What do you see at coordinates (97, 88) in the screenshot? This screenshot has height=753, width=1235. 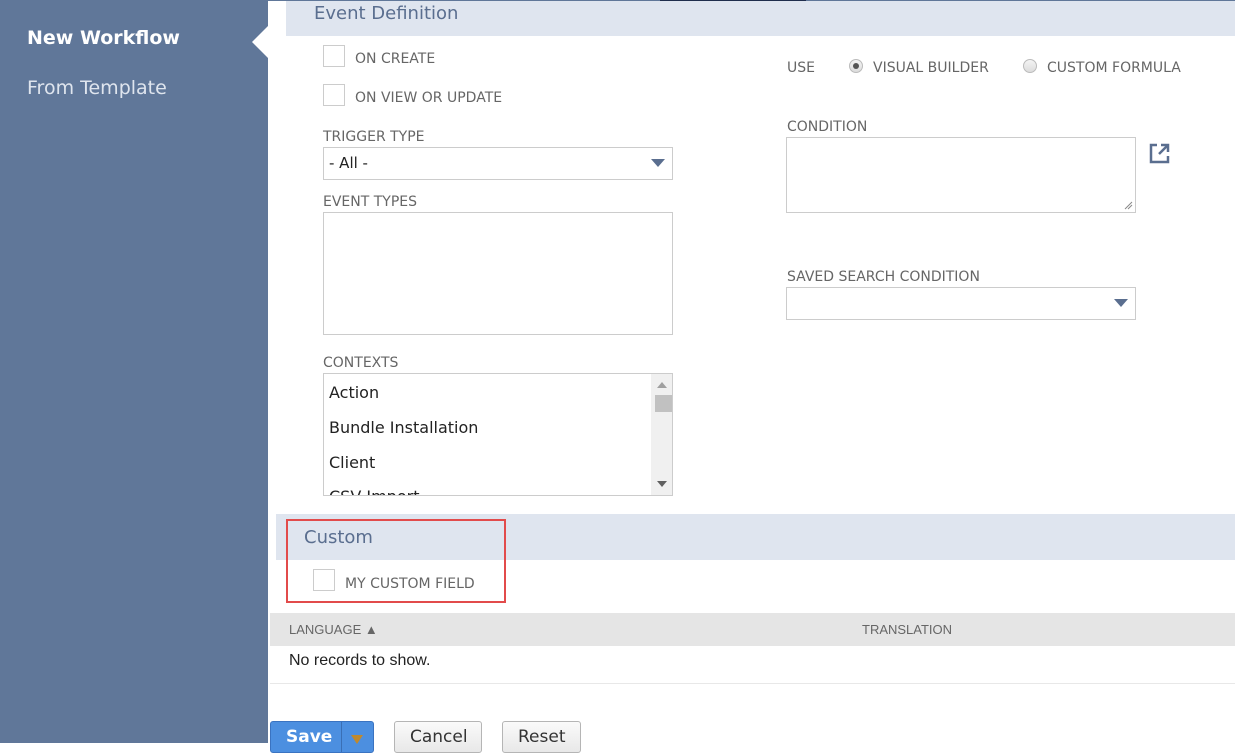 I see `sidebar-item-from-template: From Template` at bounding box center [97, 88].